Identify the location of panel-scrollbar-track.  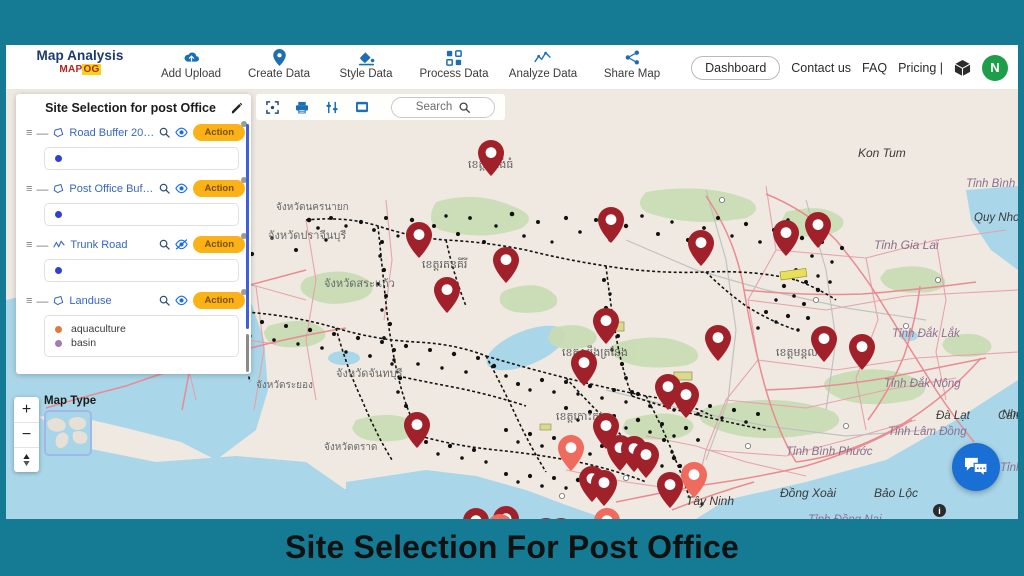
(247, 353).